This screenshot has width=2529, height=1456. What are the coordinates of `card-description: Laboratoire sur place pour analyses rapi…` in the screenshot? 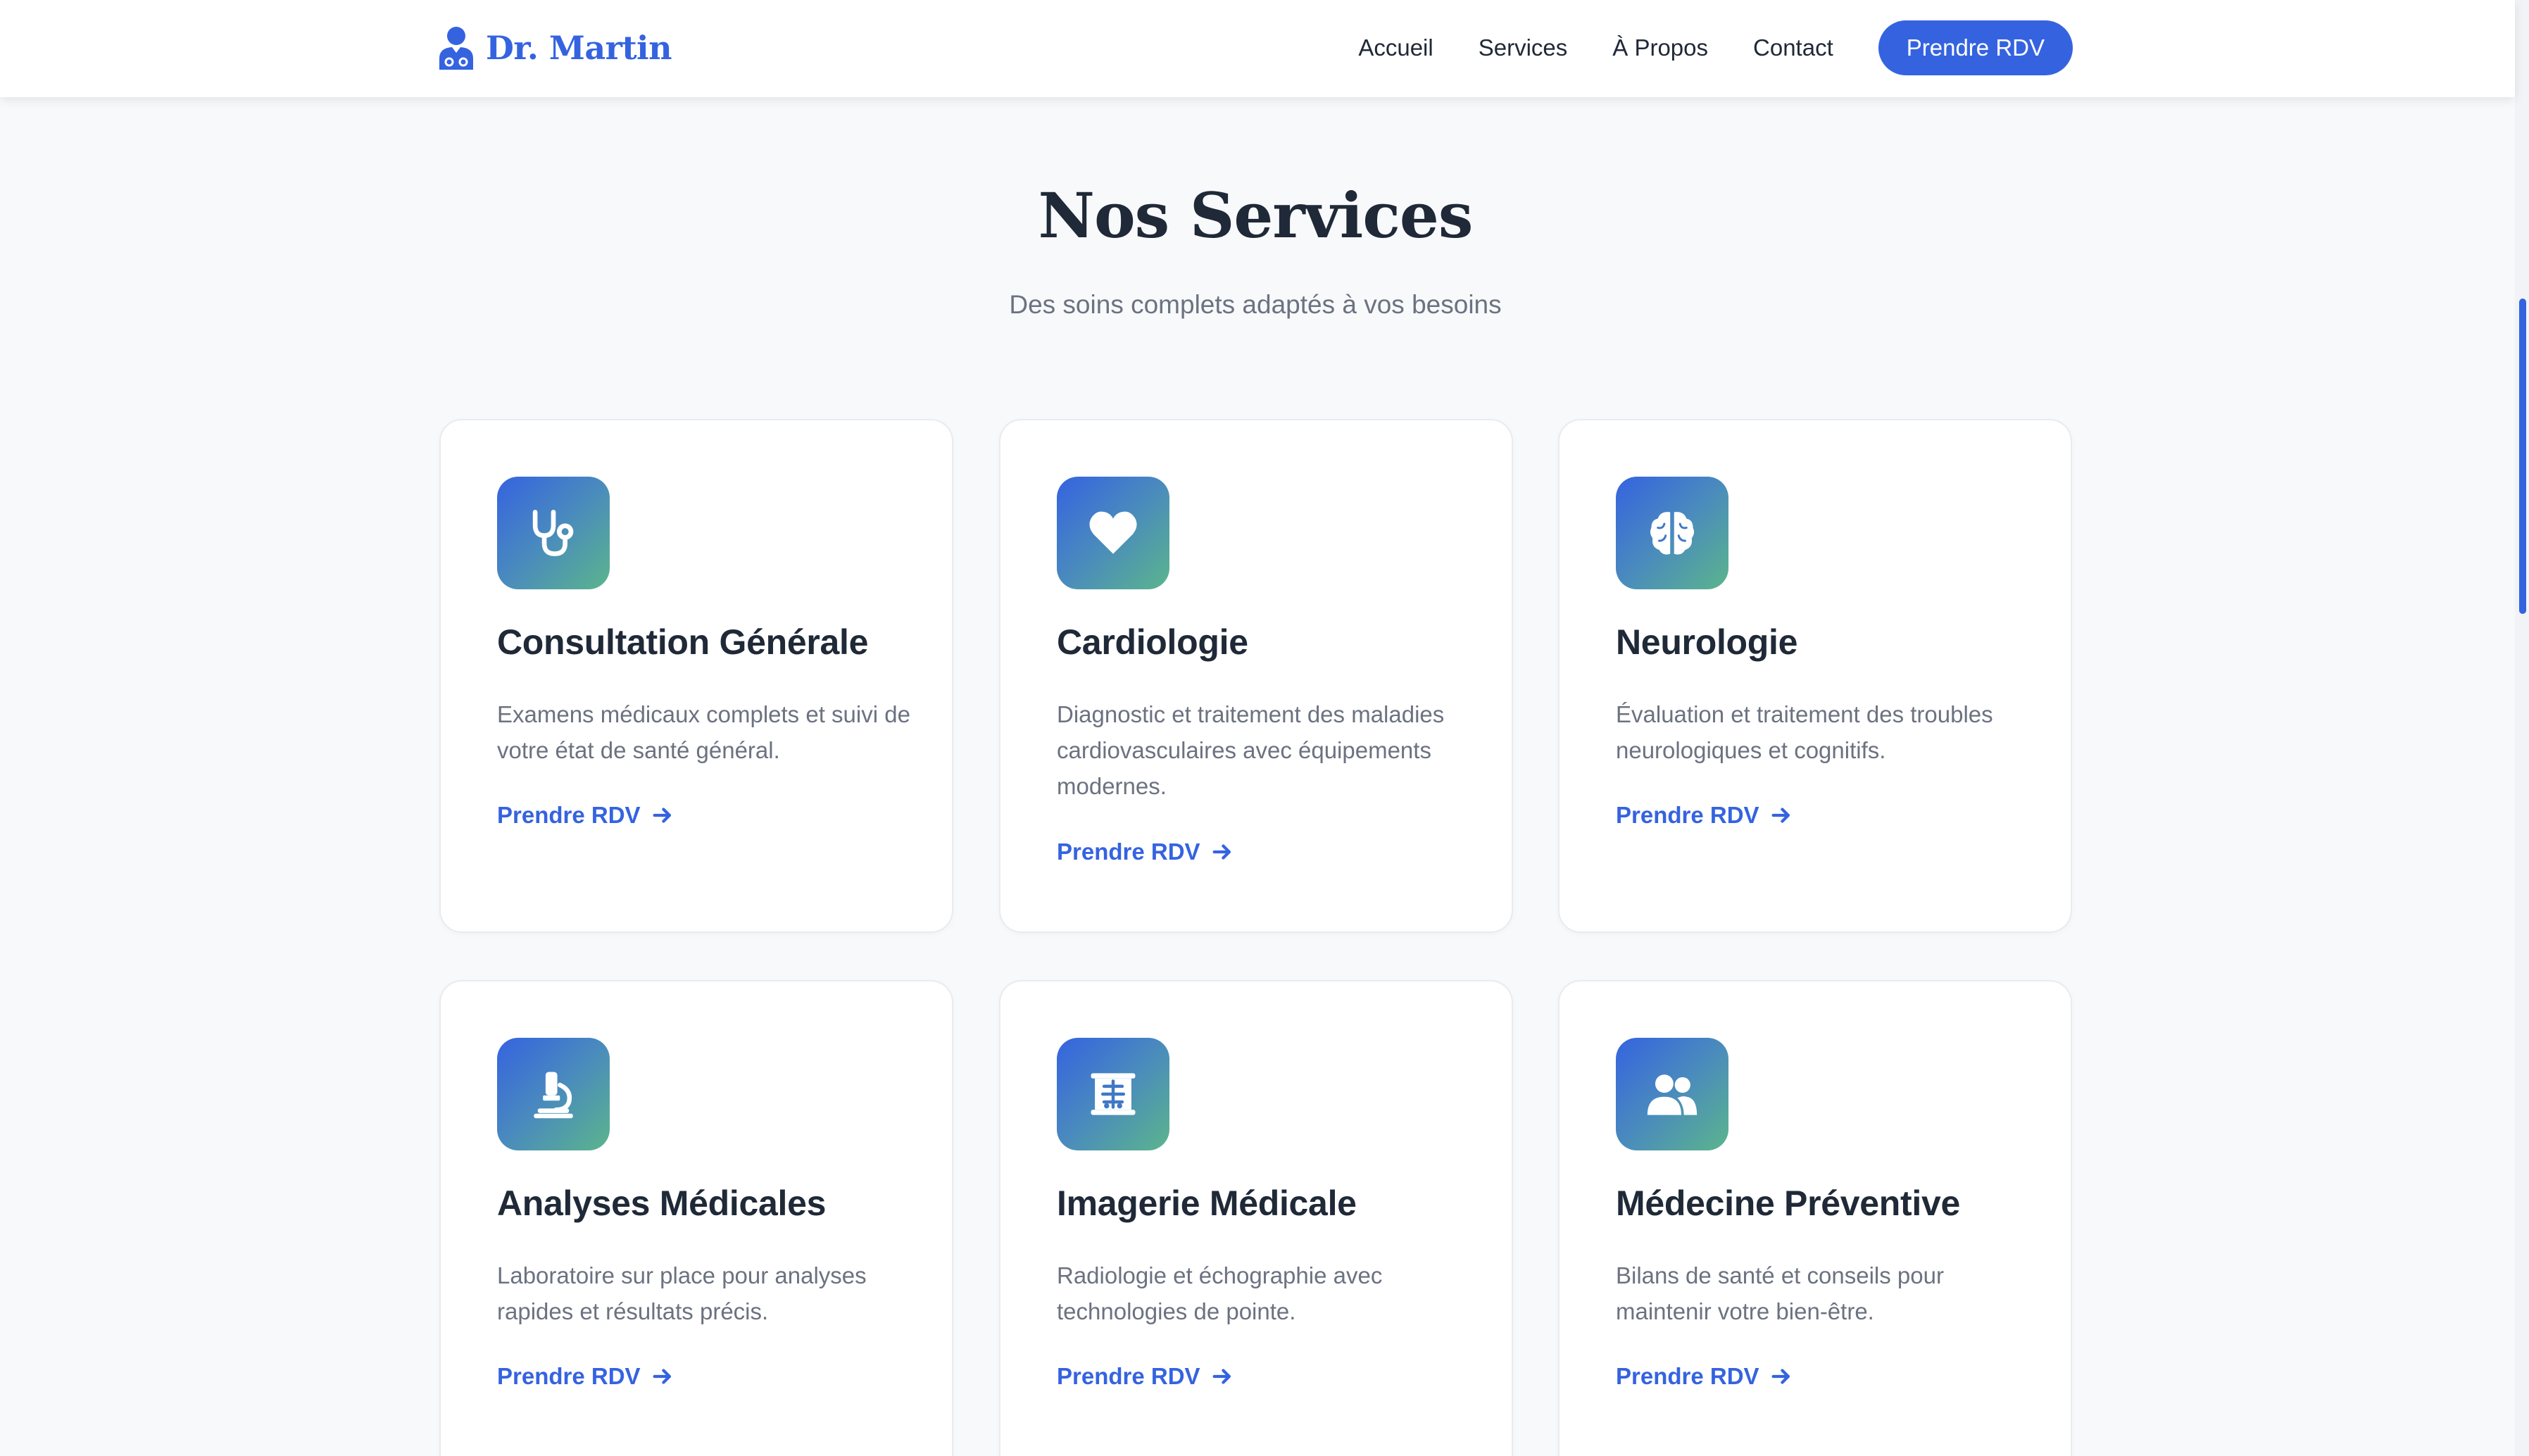 It's located at (682, 1293).